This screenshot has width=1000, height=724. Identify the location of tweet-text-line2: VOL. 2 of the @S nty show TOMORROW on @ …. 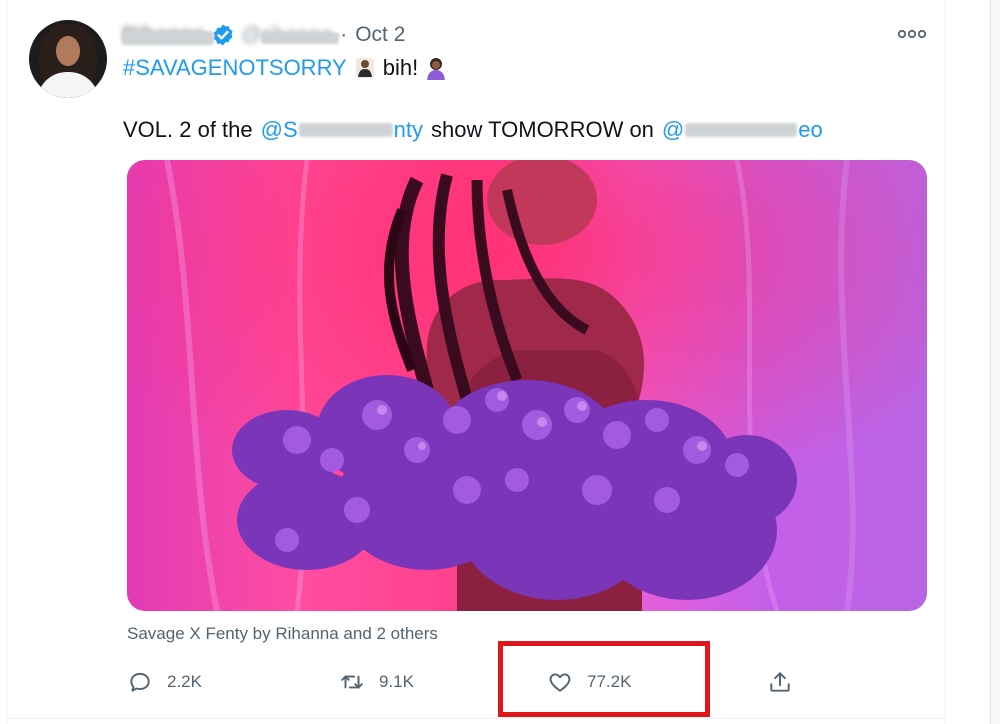
(473, 130).